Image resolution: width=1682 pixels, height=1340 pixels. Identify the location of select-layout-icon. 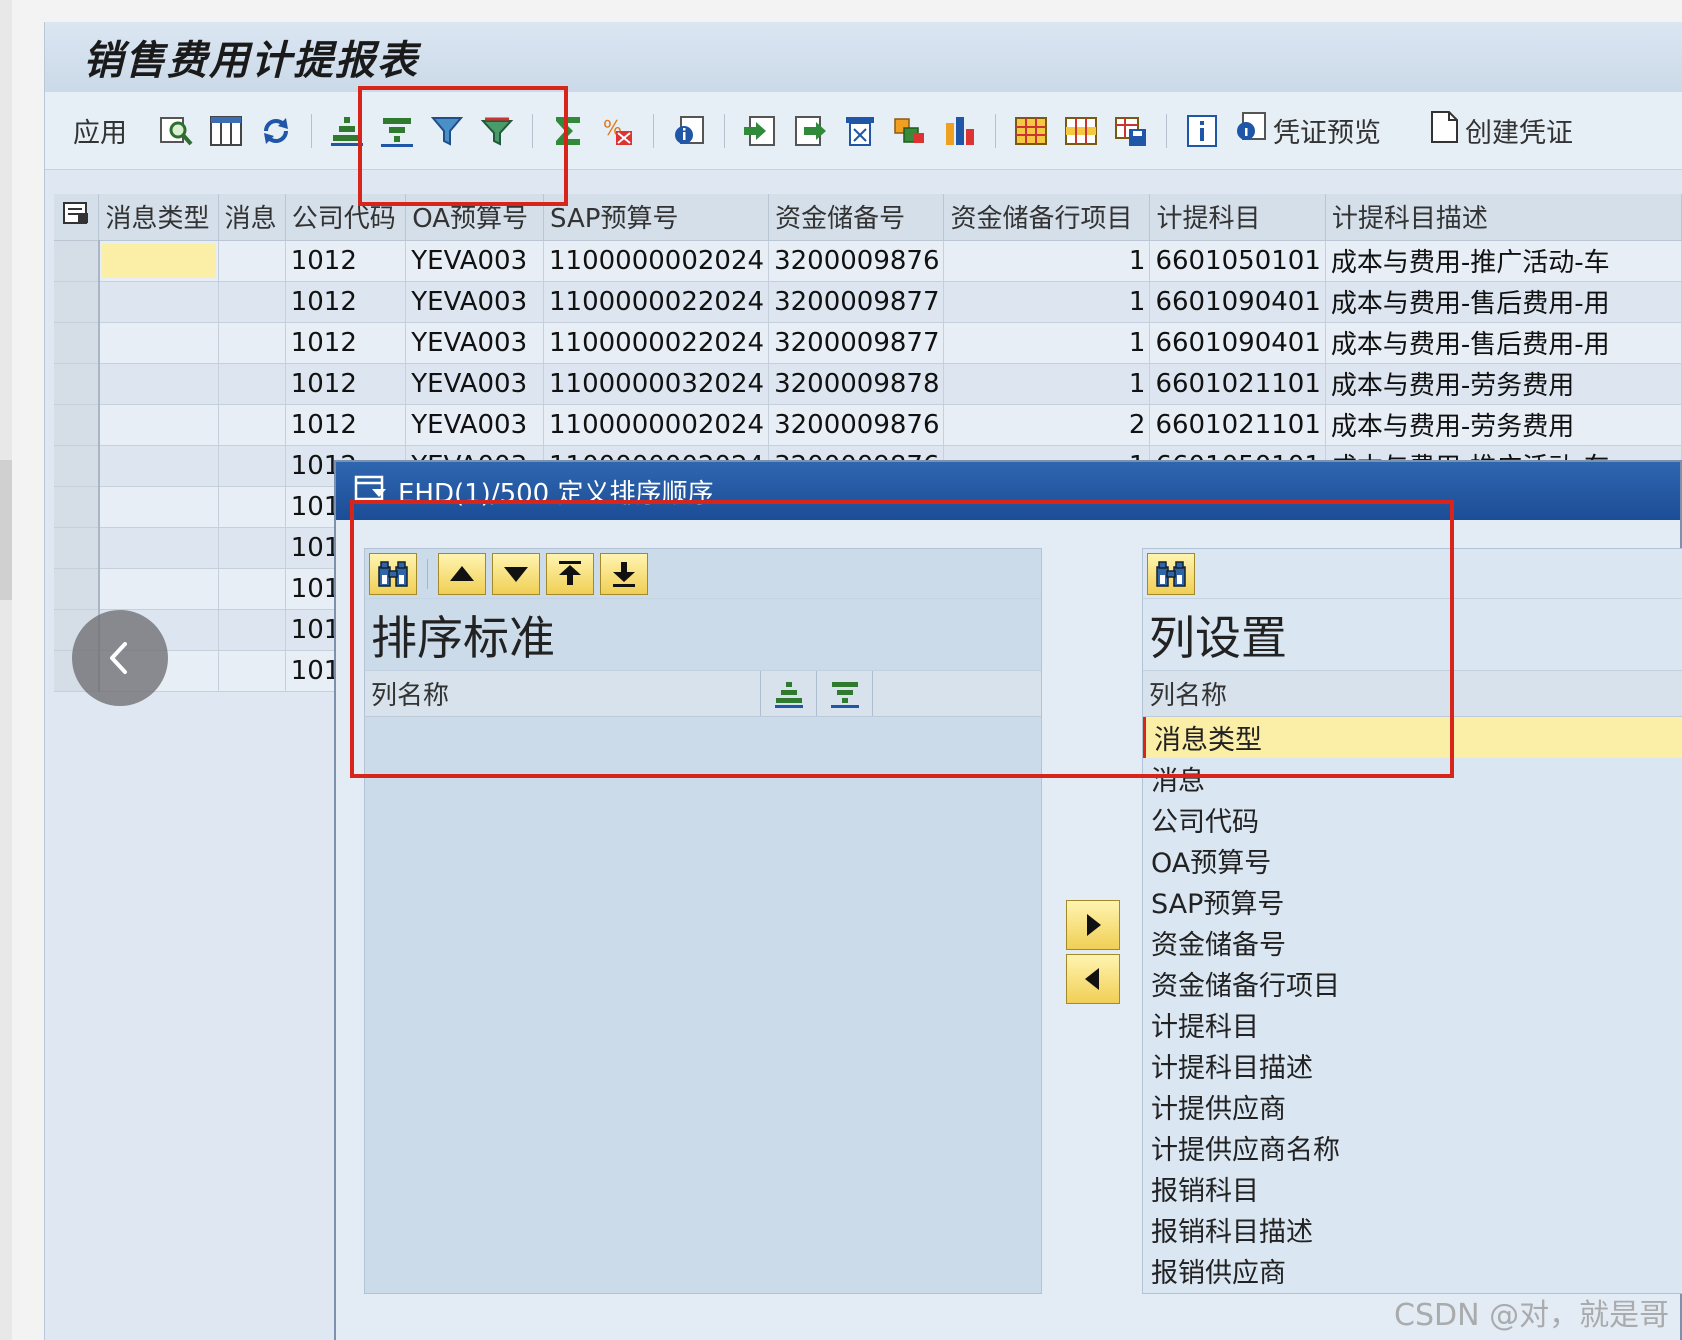
(1081, 131).